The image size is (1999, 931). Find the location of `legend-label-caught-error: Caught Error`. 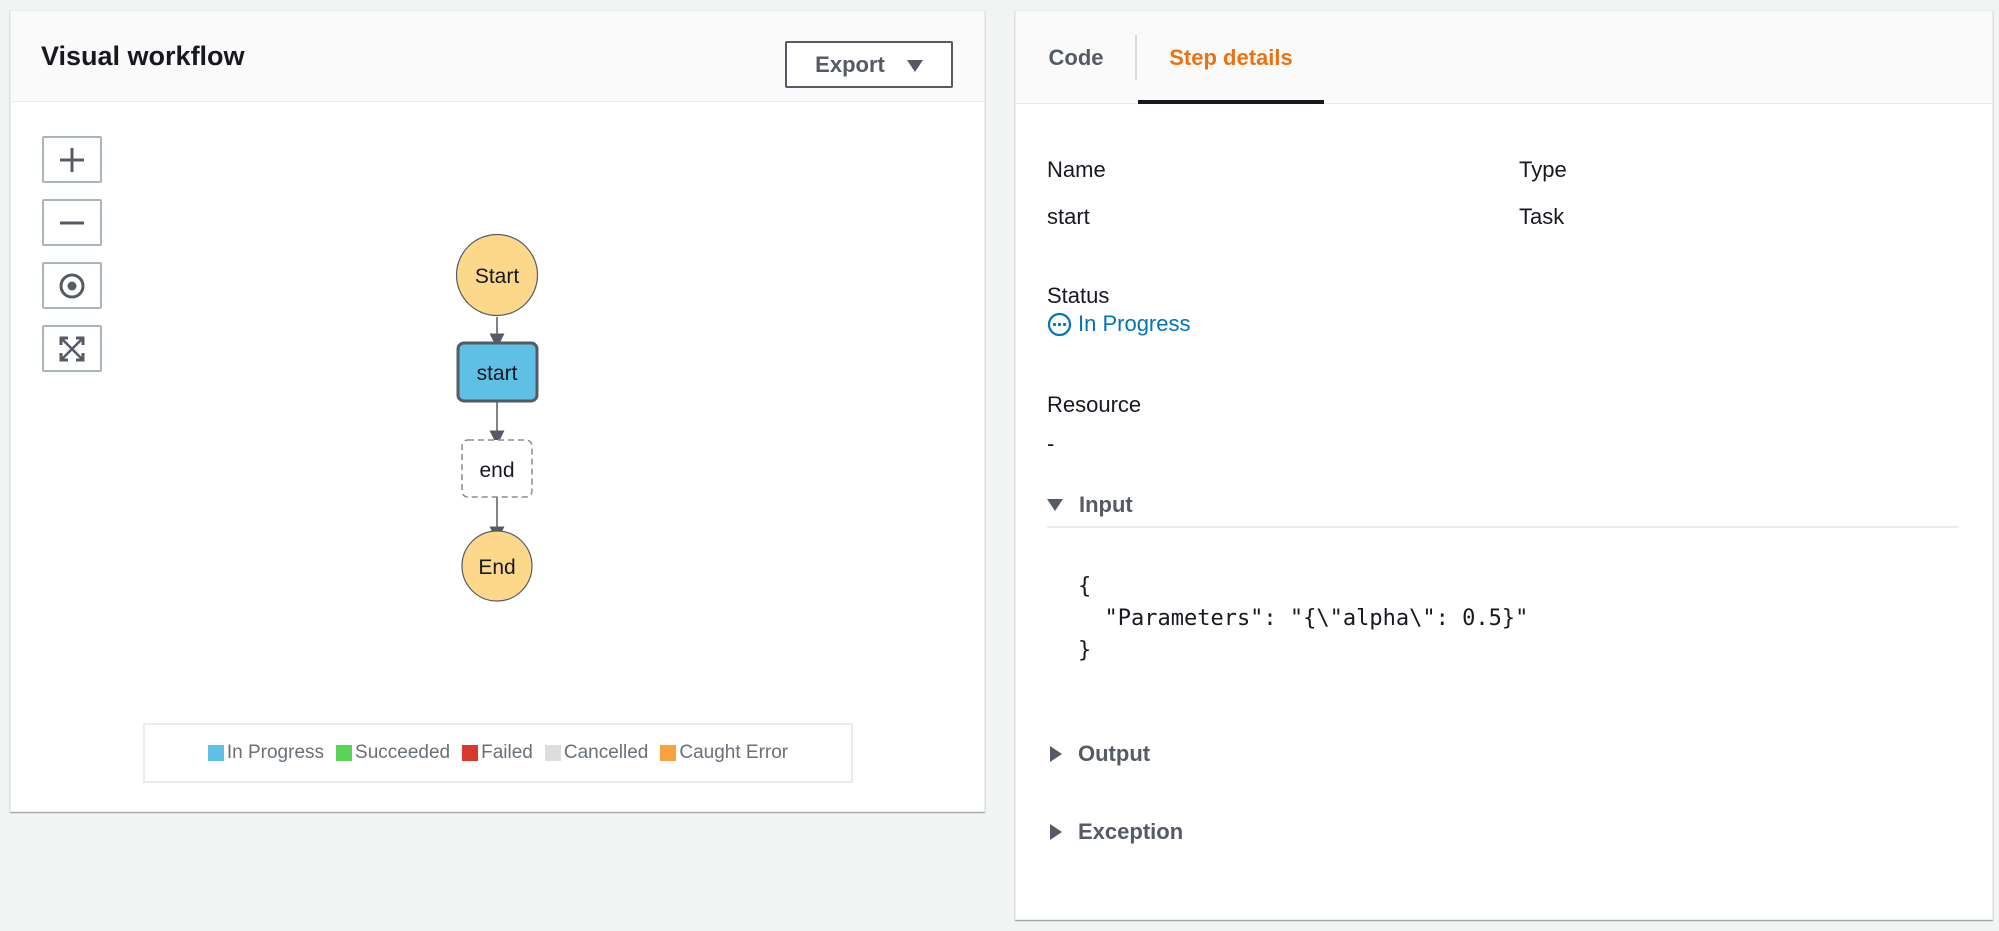

legend-label-caught-error: Caught Error is located at coordinates (734, 752).